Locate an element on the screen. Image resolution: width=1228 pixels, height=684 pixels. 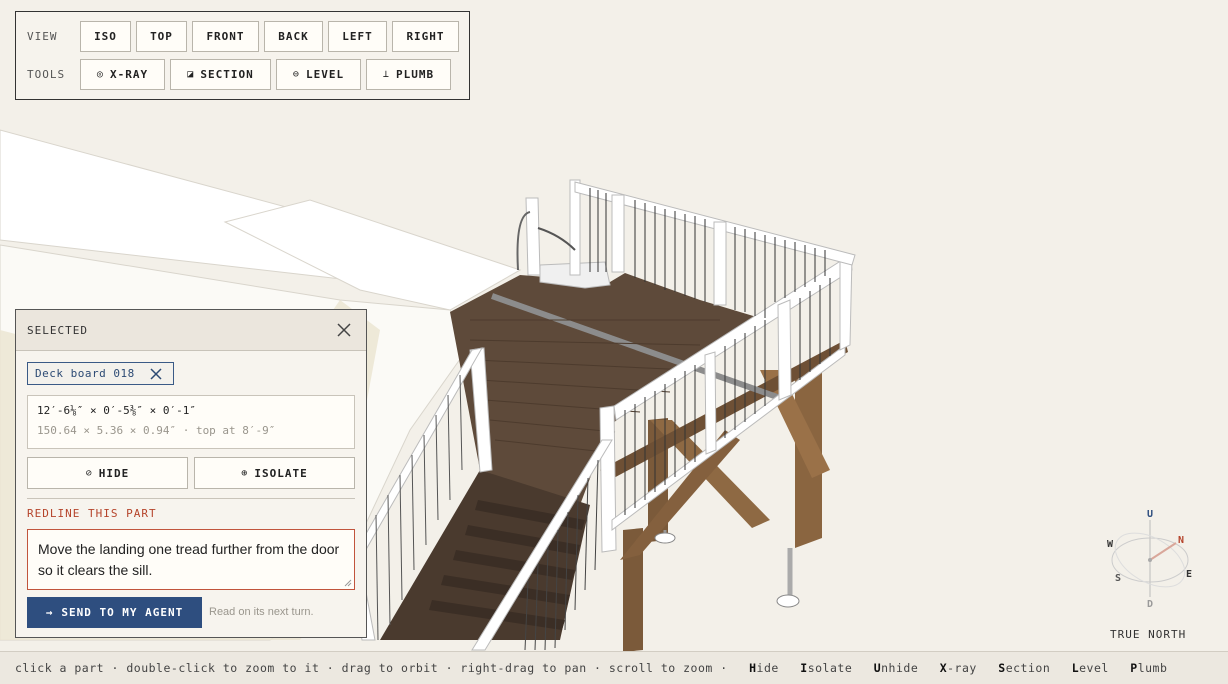
xray-tool-button: ◎ X-RAY is located at coordinates (122, 74).